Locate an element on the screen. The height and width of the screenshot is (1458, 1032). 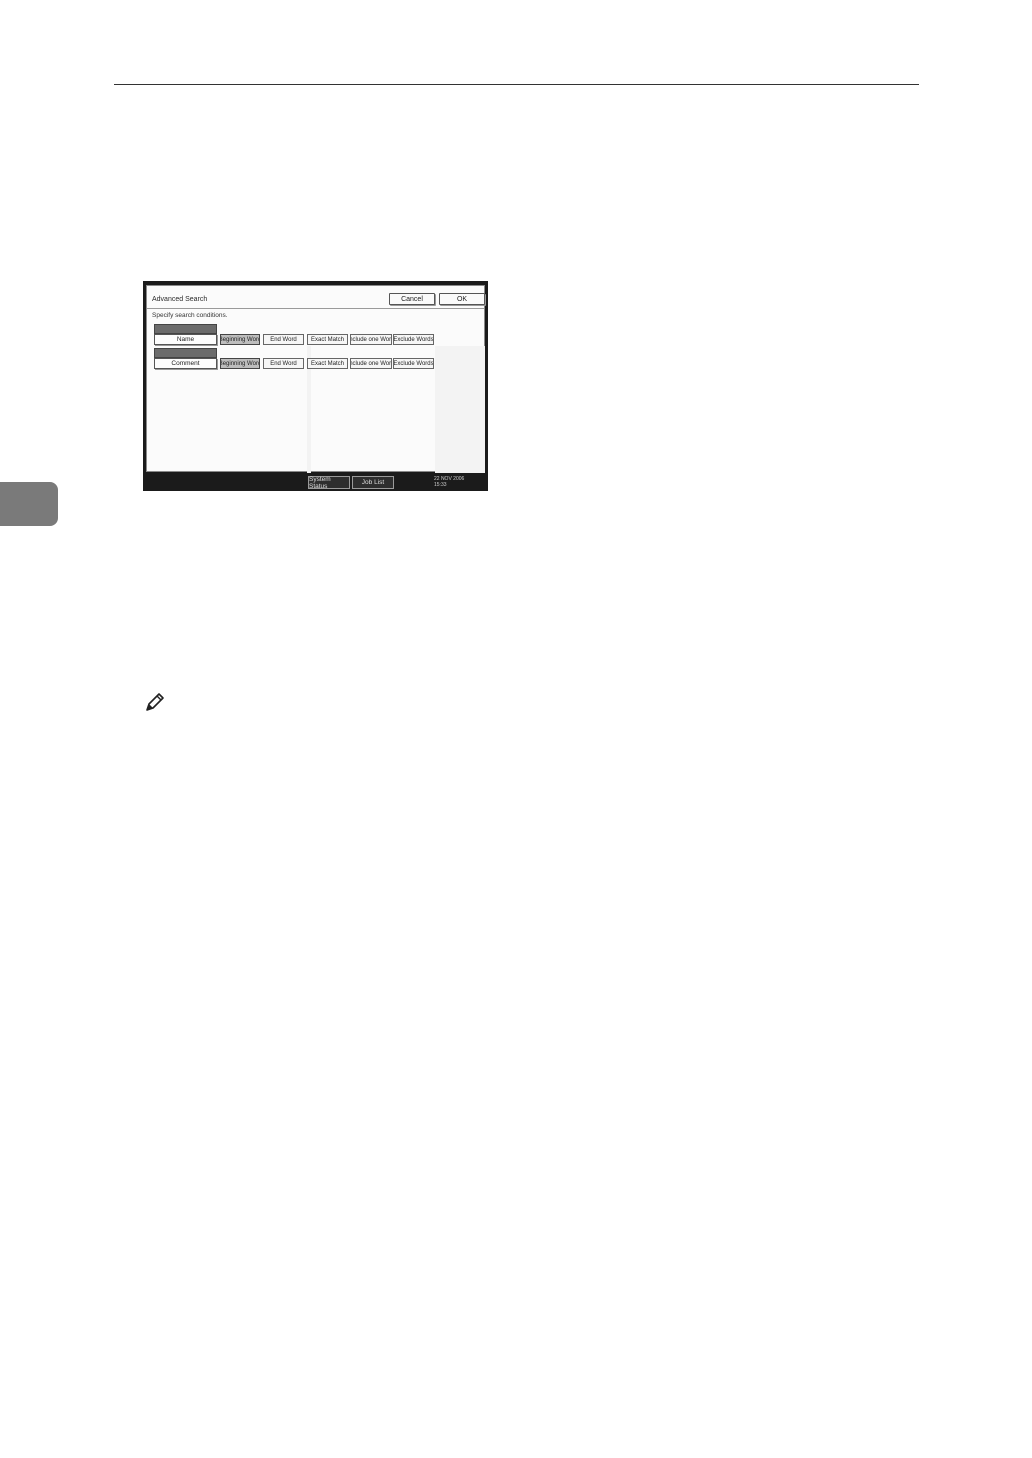
comment-beginning-word-button: Beginning Word is located at coordinates (240, 363).